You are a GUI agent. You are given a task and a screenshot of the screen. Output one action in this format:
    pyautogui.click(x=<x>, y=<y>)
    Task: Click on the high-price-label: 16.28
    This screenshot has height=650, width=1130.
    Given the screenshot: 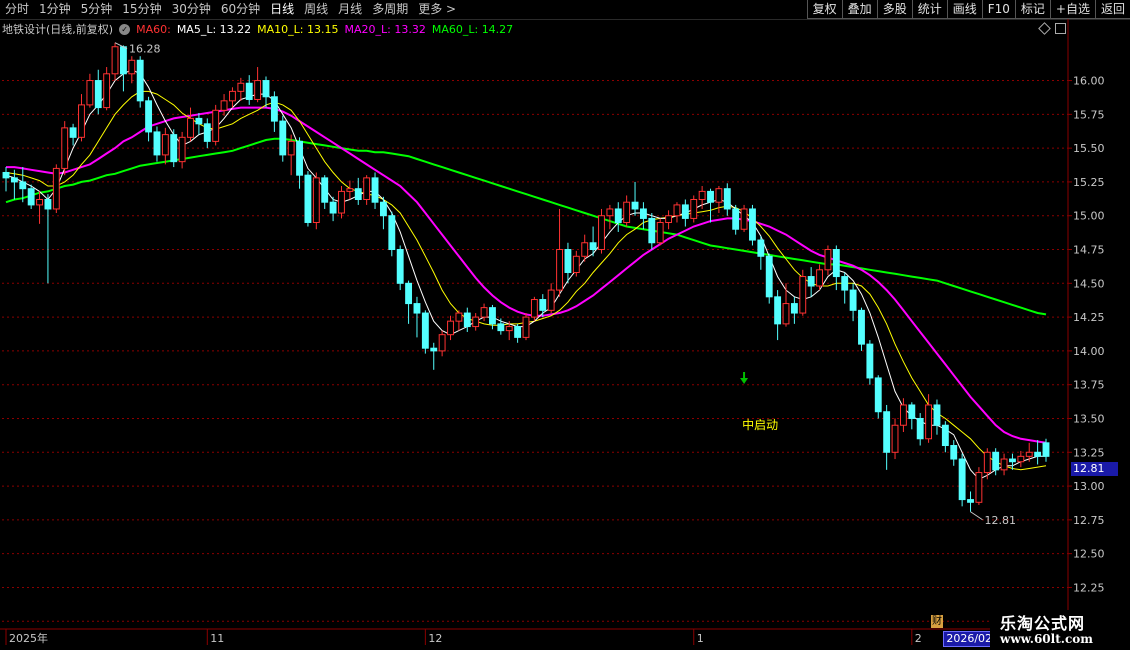 What is the action you would take?
    pyautogui.click(x=145, y=49)
    